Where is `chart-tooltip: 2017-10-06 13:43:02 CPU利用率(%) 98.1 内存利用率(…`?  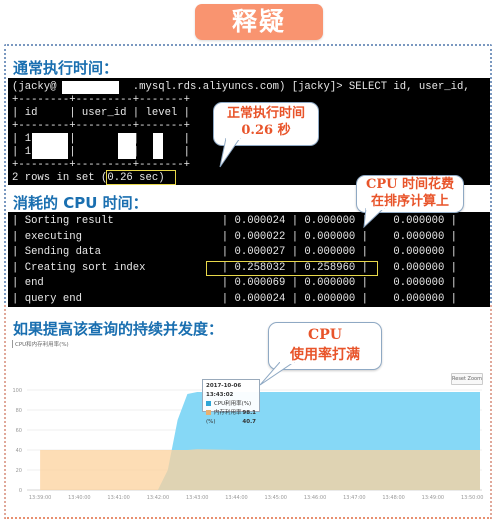
chart-tooltip: 2017-10-06 13:43:02 CPU利用率(%) 98.1 内存利用率(… is located at coordinates (231, 402).